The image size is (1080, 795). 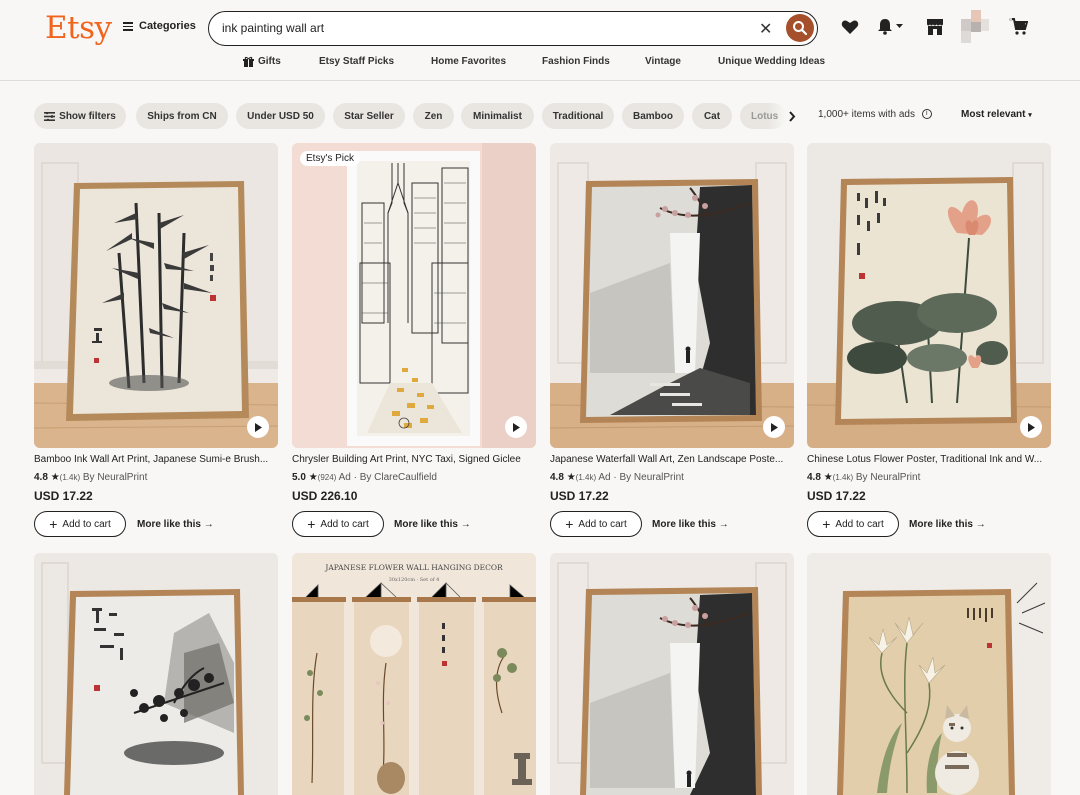 What do you see at coordinates (899, 26) in the screenshot?
I see `chevron-down-icon` at bounding box center [899, 26].